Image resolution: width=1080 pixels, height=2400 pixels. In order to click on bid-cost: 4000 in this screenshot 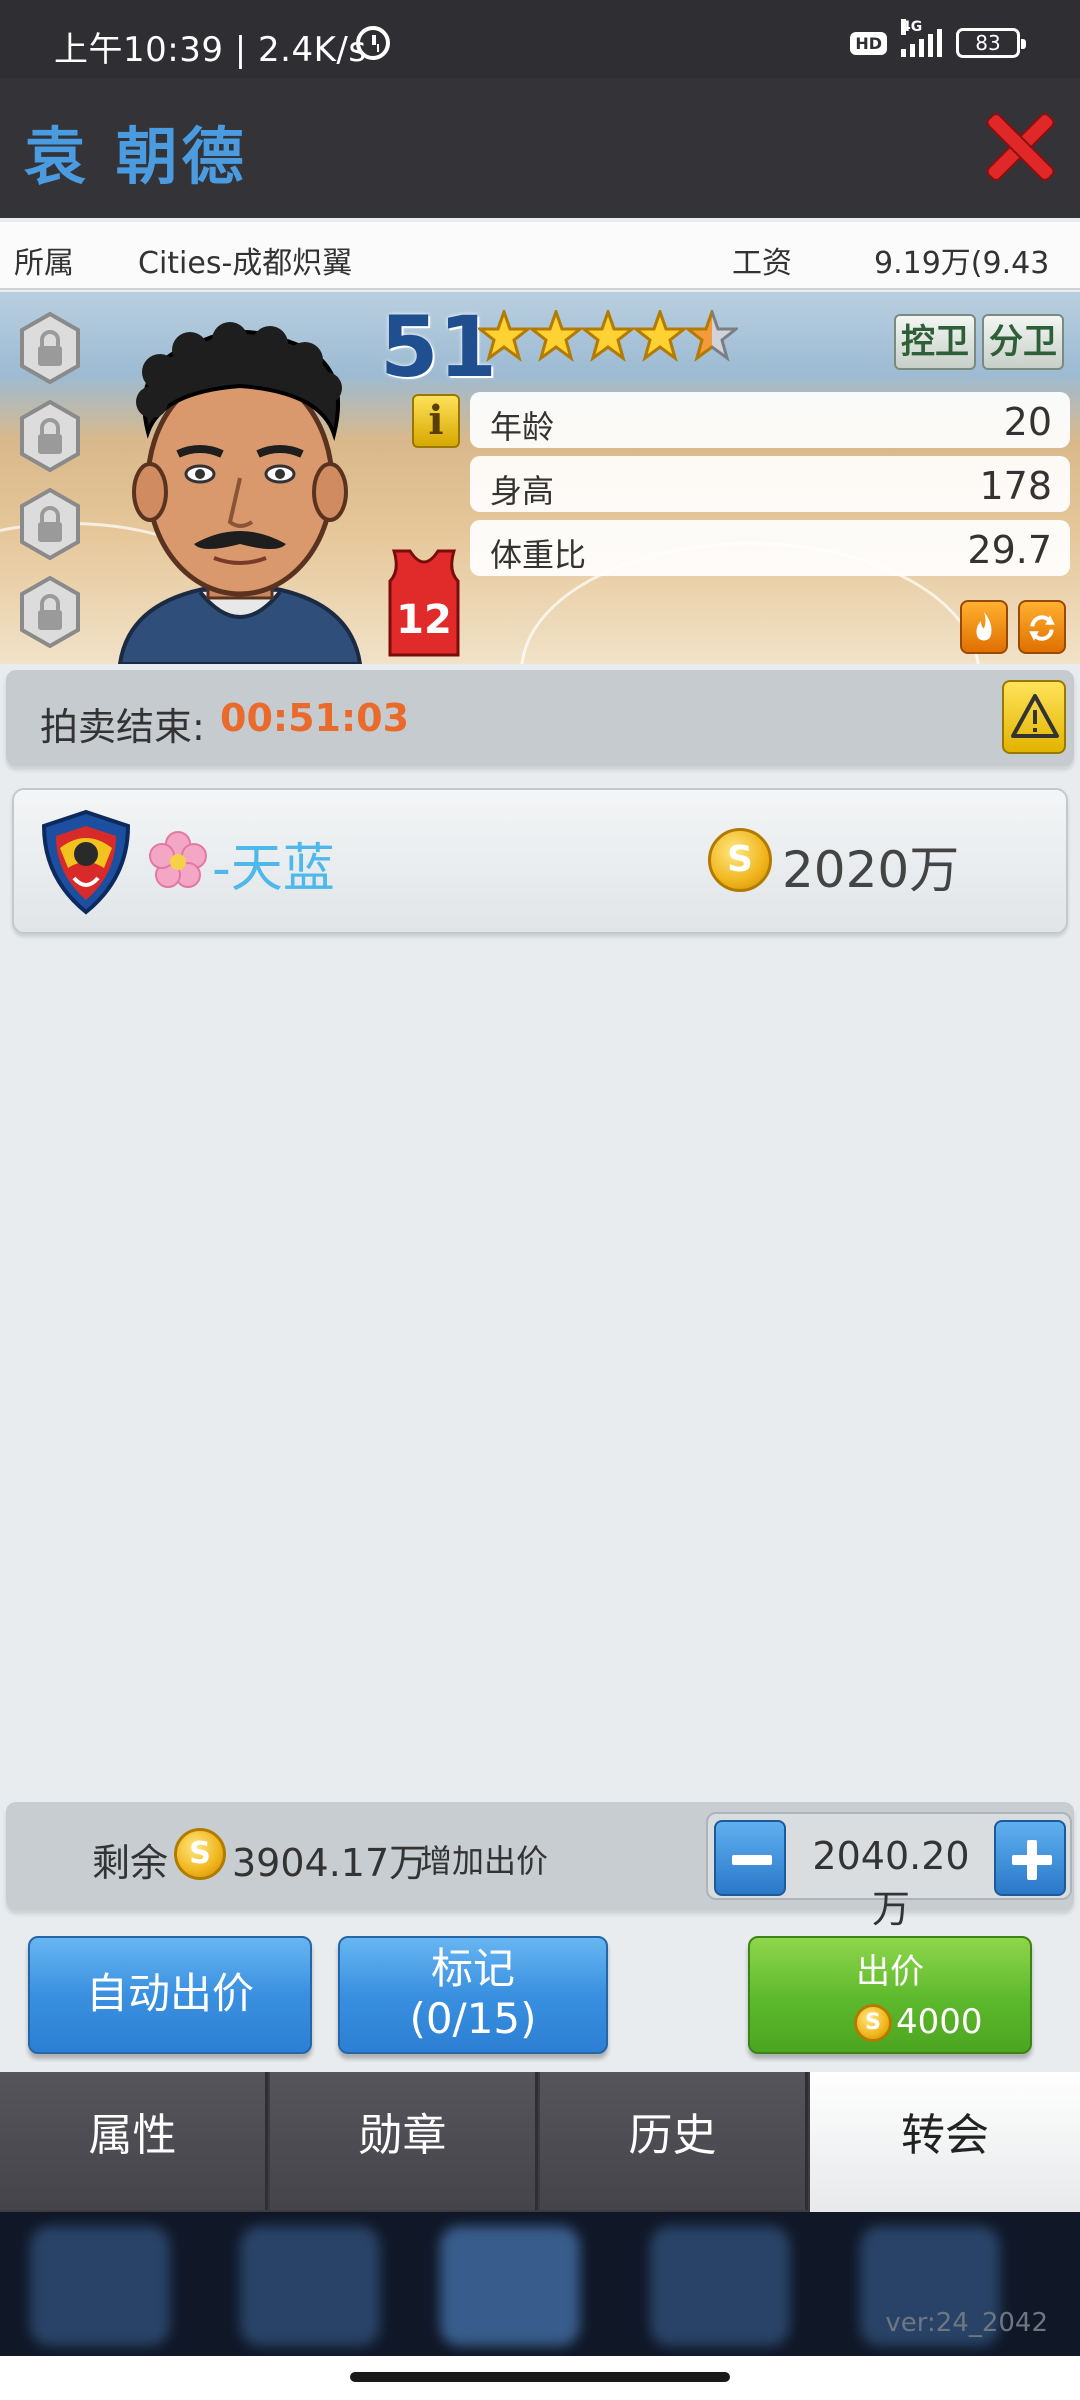, I will do `click(939, 2022)`.